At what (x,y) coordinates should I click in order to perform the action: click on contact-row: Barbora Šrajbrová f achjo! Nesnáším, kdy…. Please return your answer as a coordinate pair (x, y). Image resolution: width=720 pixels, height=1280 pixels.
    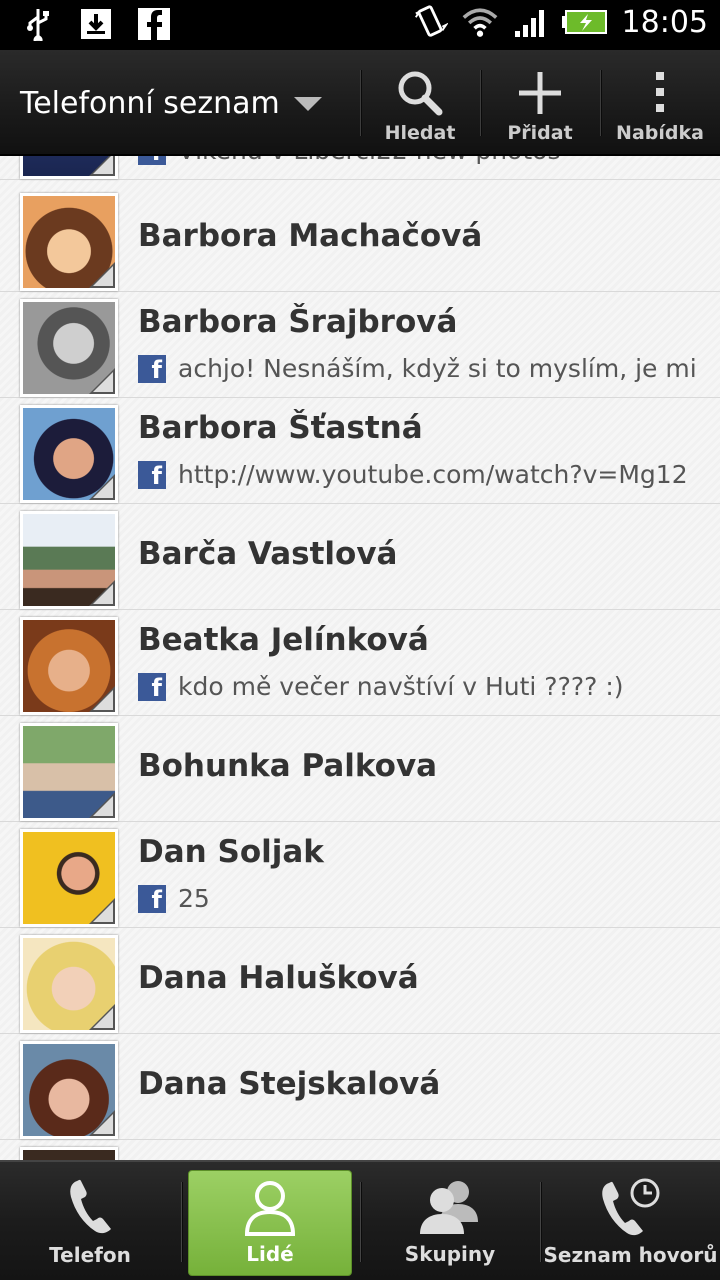
    Looking at the image, I should click on (360, 345).